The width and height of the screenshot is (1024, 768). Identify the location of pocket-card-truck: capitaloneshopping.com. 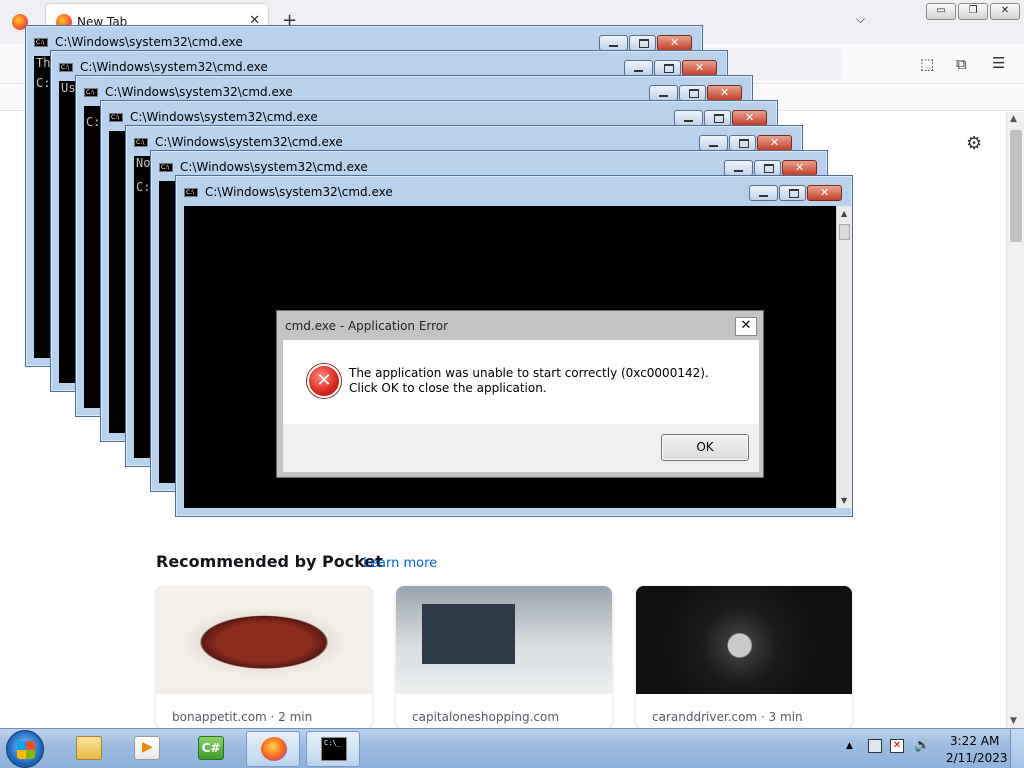
(504, 657).